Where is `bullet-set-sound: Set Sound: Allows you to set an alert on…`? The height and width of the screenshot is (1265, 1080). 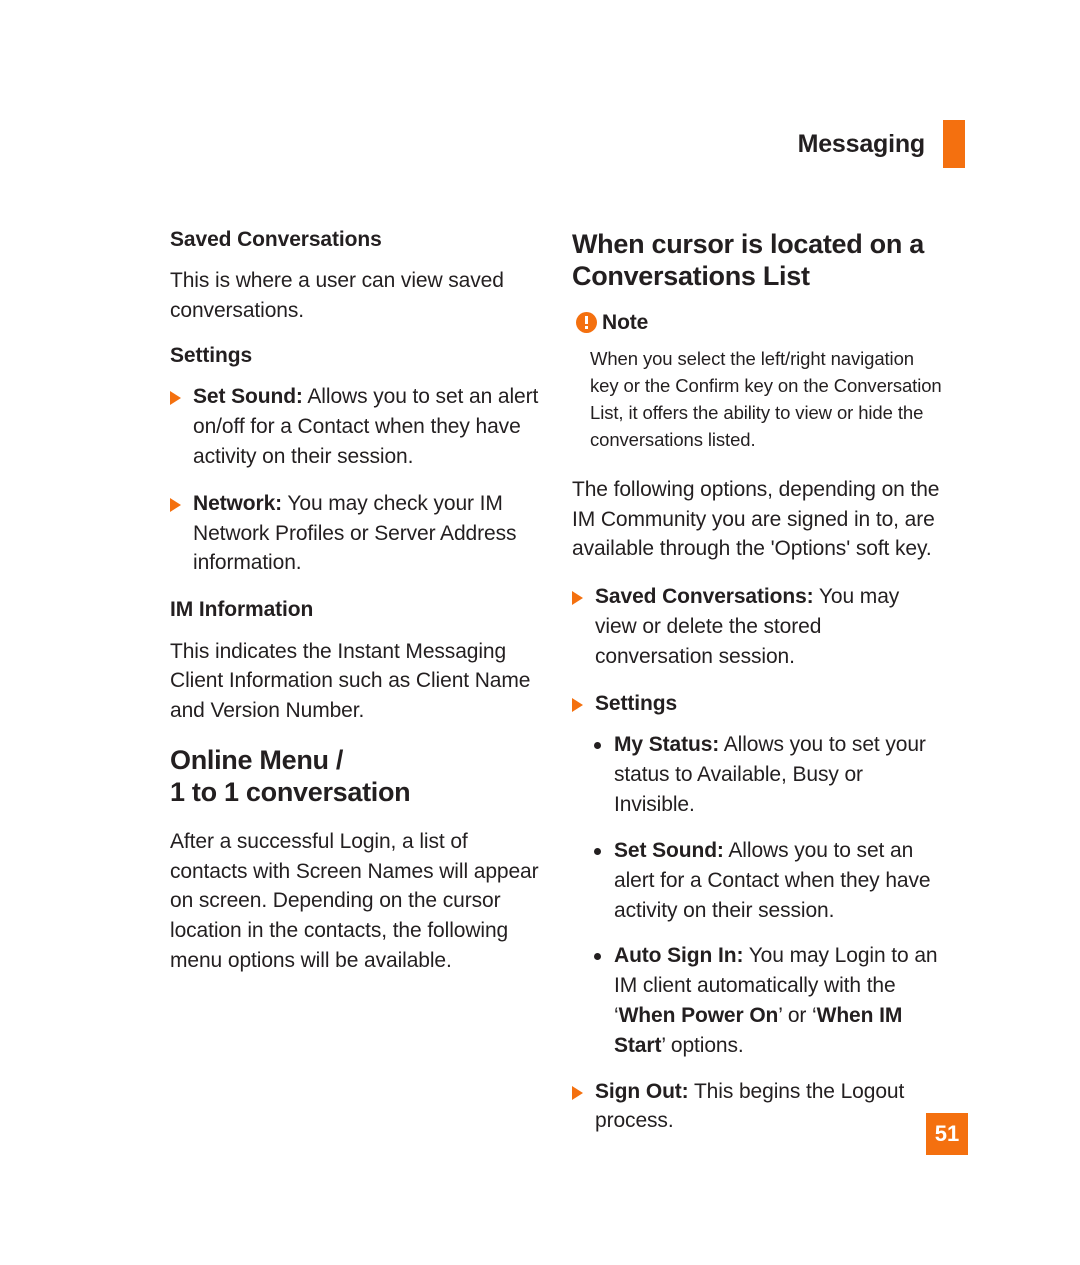
bullet-set-sound: Set Sound: Allows you to set an alert on… is located at coordinates (356, 426).